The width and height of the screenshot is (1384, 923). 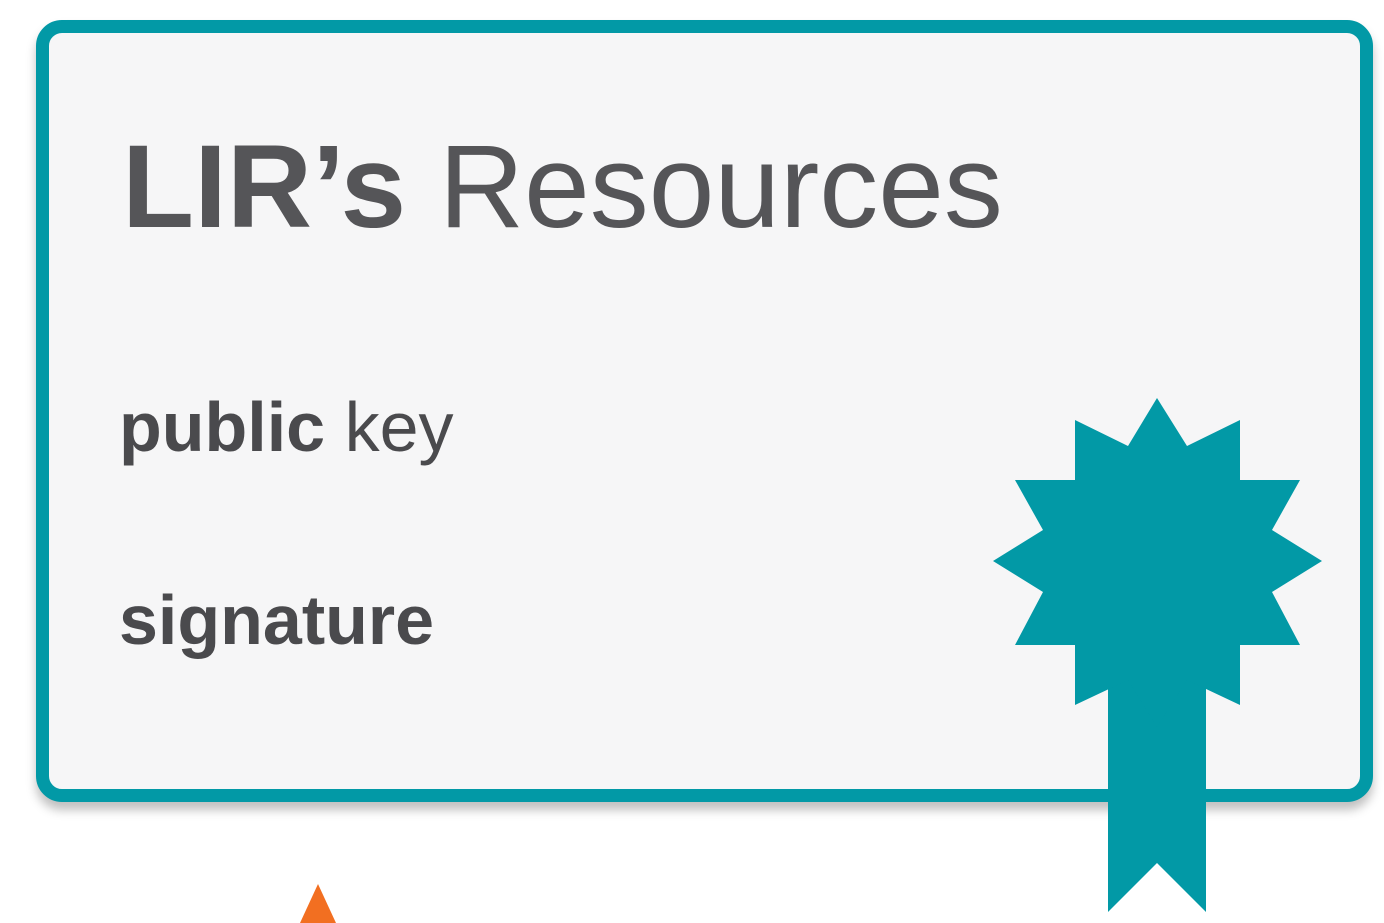 I want to click on public-key-line: public key, so click(x=286, y=427).